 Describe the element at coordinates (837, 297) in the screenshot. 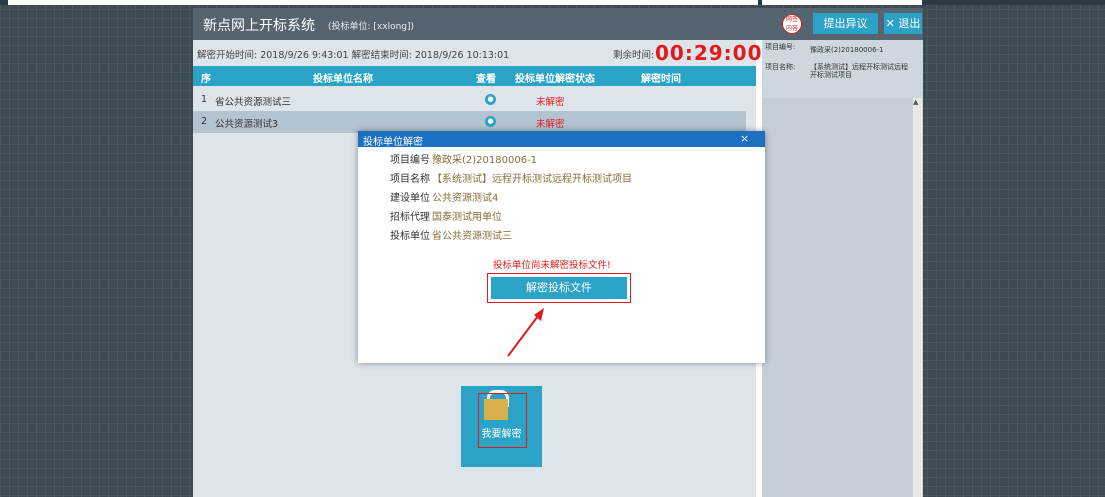

I see `project-content` at that location.